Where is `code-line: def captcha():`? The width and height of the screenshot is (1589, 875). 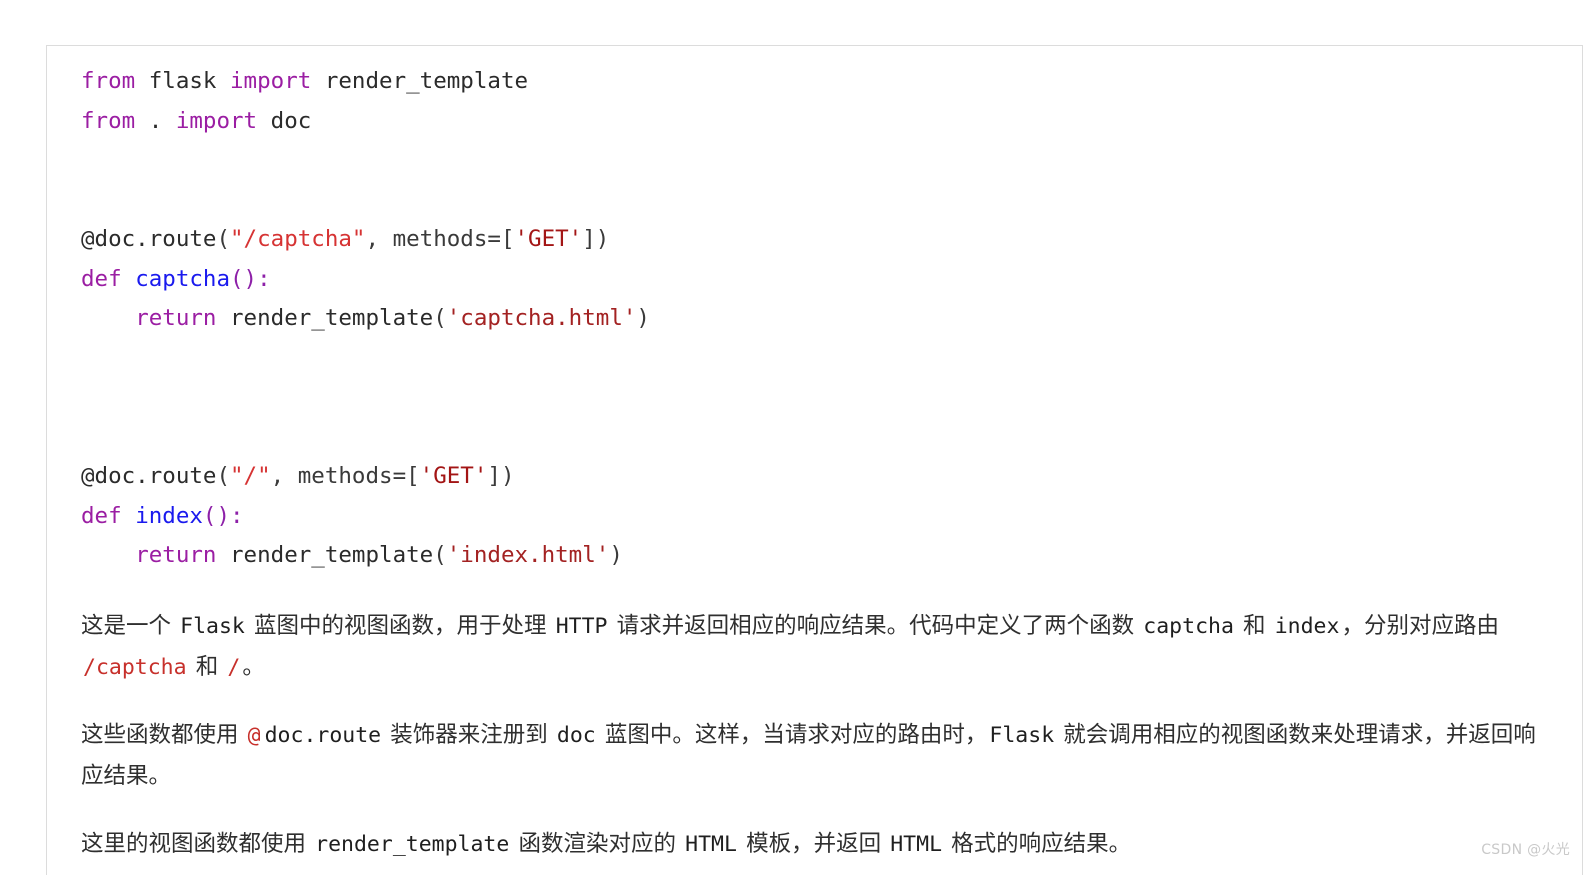
code-line: def captcha(): is located at coordinates (814, 280).